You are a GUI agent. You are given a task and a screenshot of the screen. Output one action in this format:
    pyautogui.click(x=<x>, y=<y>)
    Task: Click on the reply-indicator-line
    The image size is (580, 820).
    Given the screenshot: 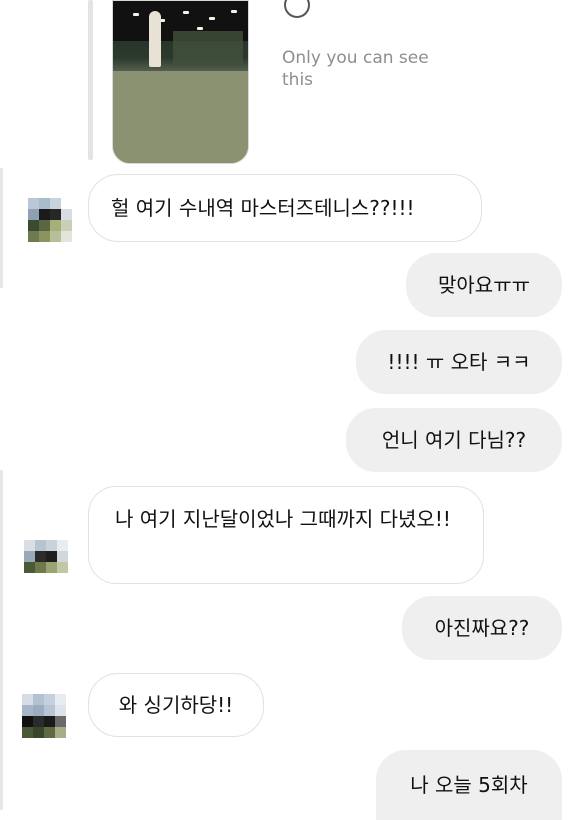 What is the action you would take?
    pyautogui.click(x=90, y=80)
    